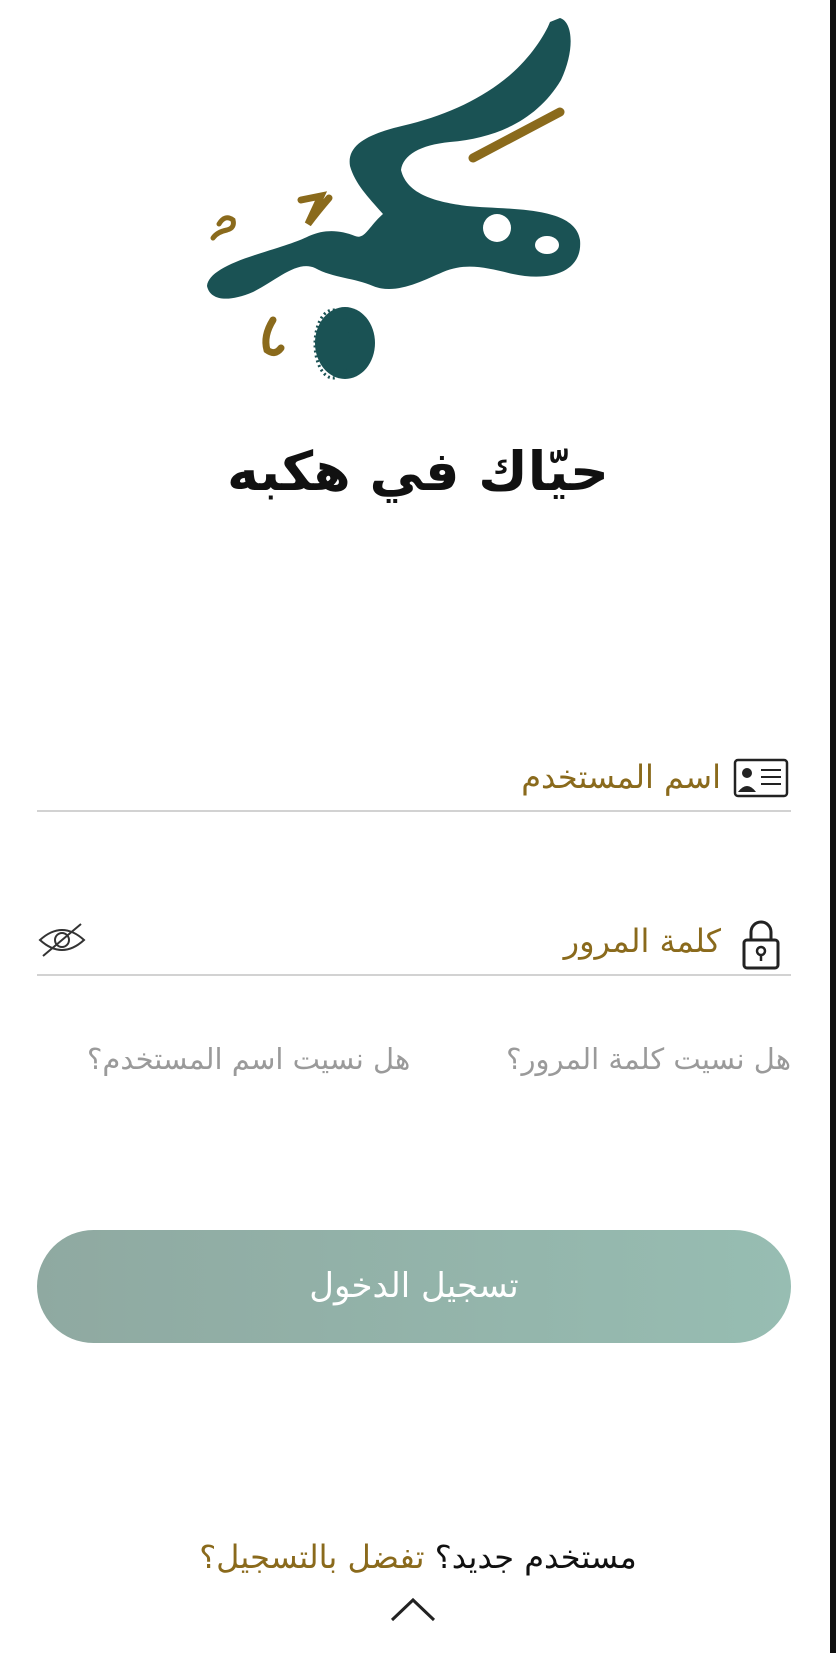  I want to click on forgot-password-link: هل نسيت كلمة المرور؟, so click(648, 1059).